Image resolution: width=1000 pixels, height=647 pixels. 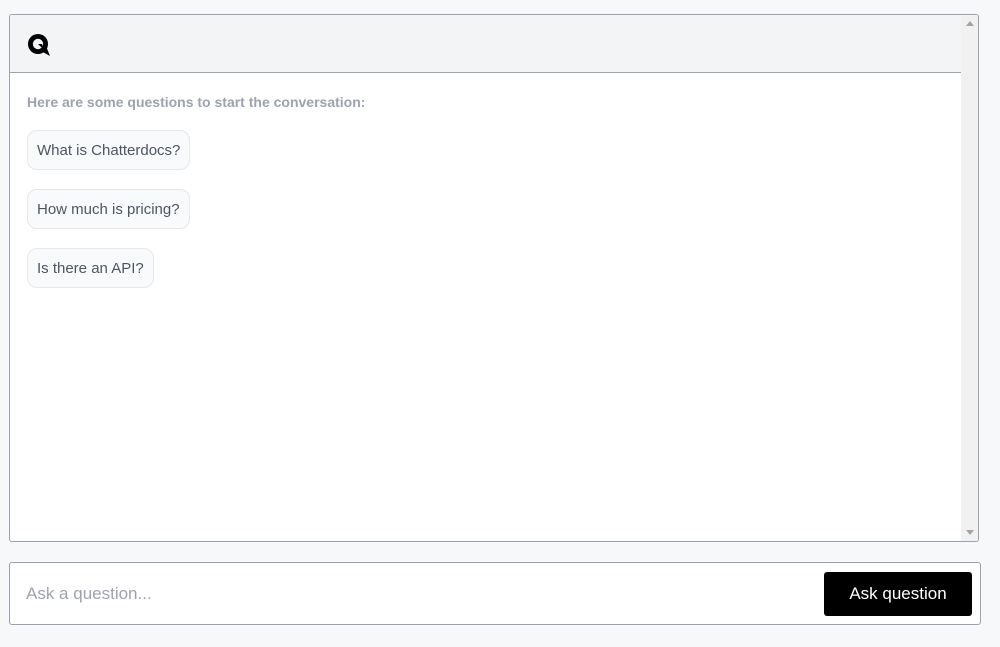 What do you see at coordinates (969, 23) in the screenshot?
I see `scroll-up-arrow` at bounding box center [969, 23].